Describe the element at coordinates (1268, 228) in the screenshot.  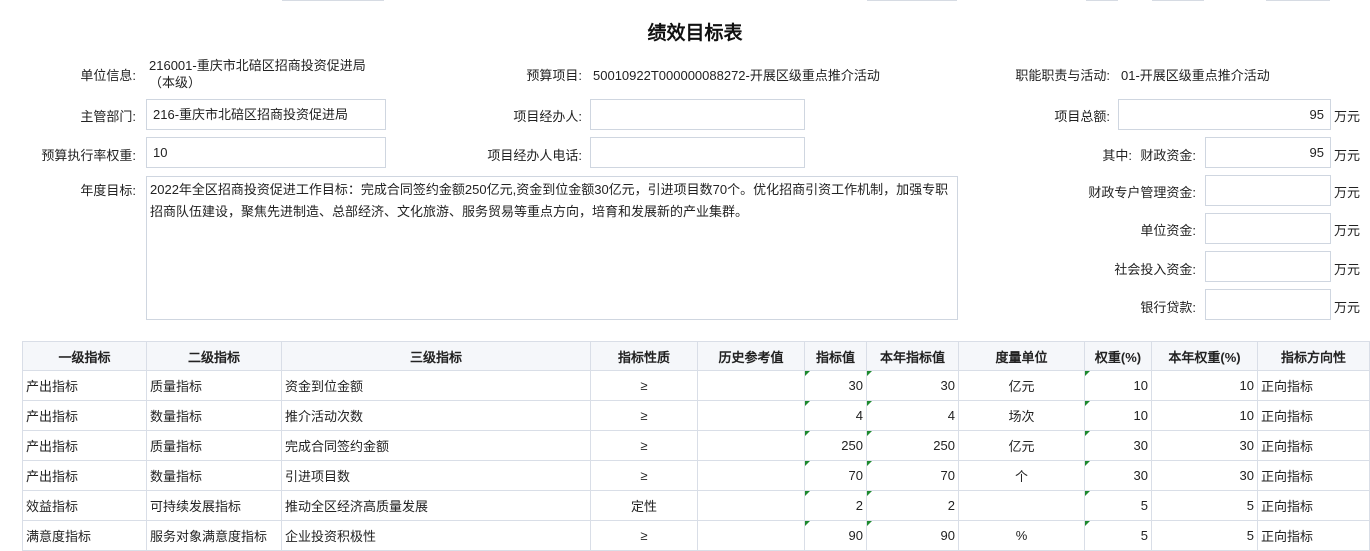
I see `unit-fund-field` at that location.